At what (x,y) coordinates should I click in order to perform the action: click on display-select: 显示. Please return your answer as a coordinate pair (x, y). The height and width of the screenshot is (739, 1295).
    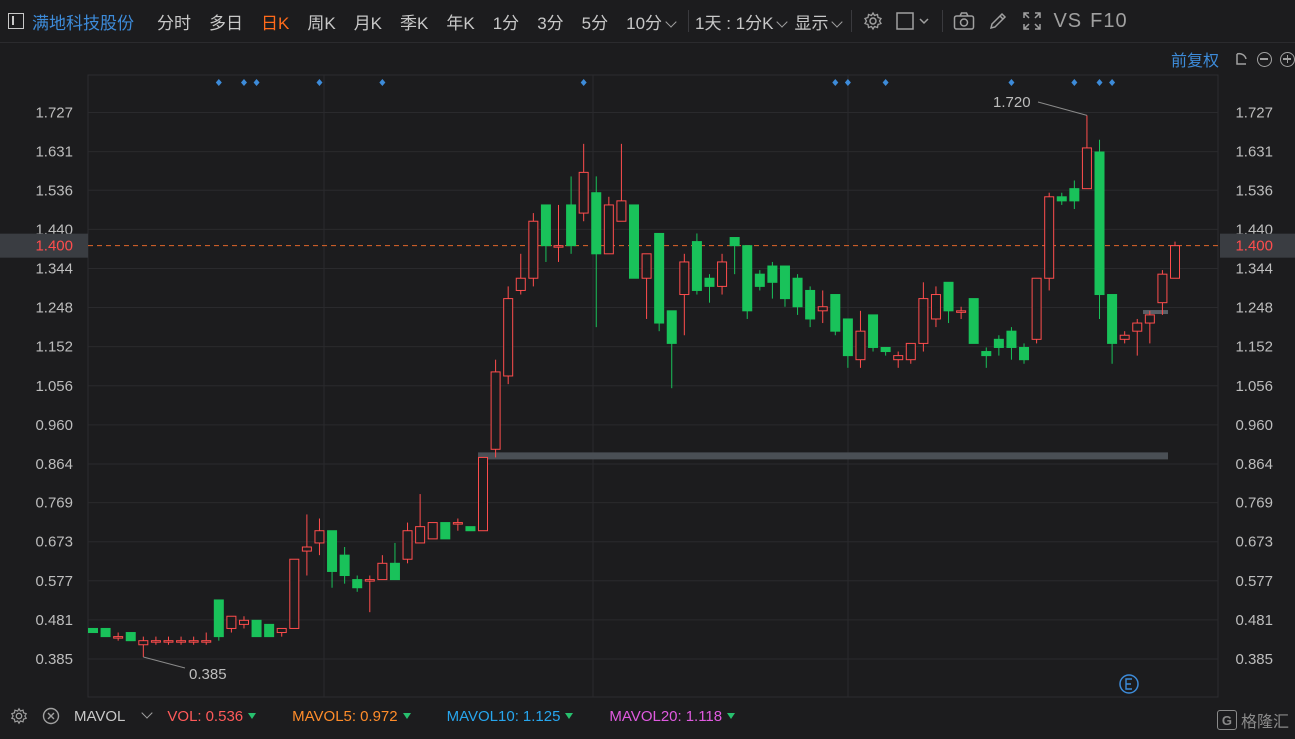
    Looking at the image, I should click on (817, 21).